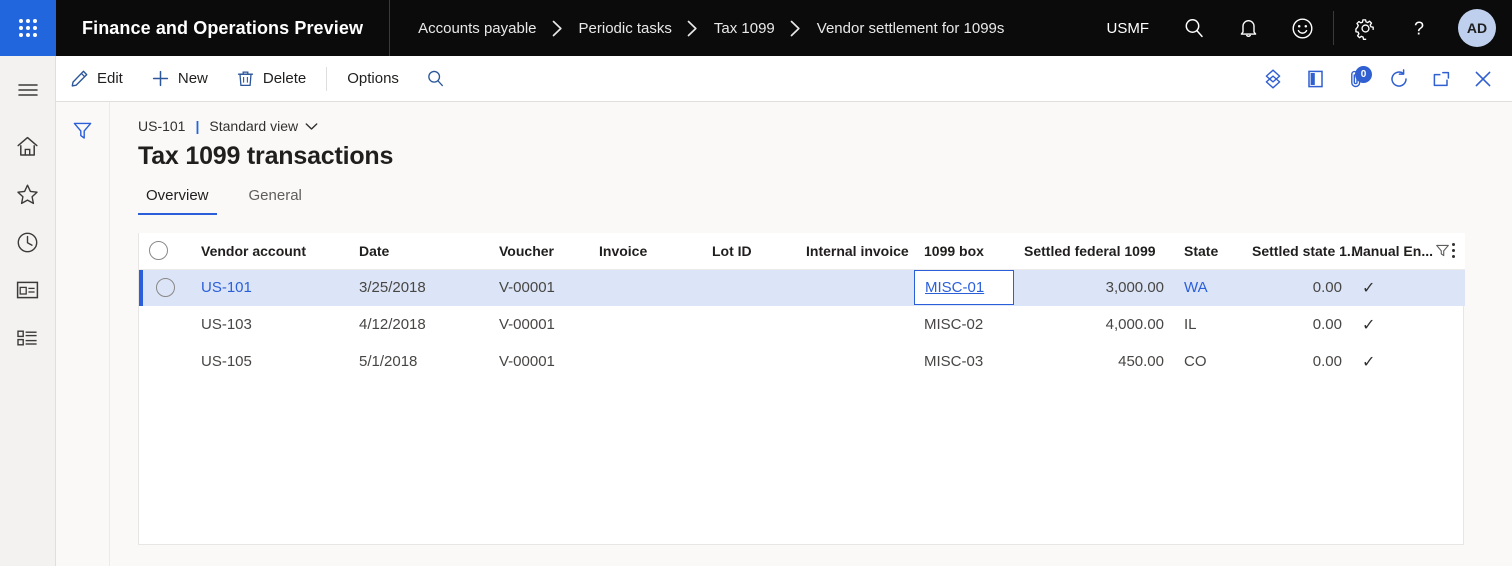  Describe the element at coordinates (1208, 251) in the screenshot. I see `column-header-state: State` at that location.